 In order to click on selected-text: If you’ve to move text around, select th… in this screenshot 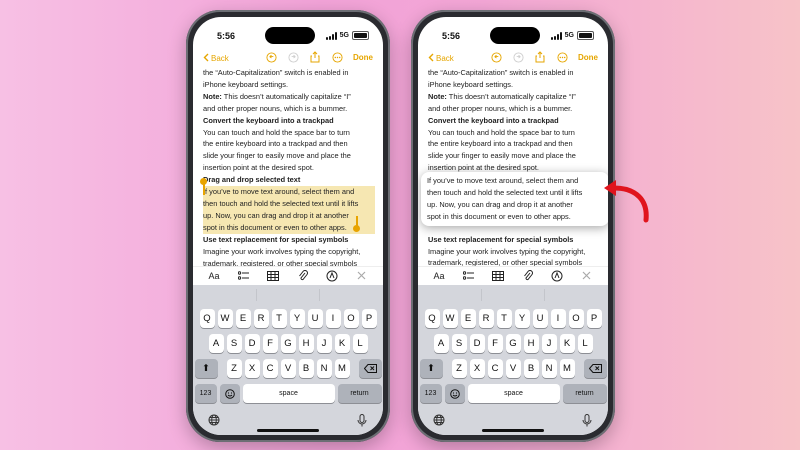, I will do `click(289, 210)`.